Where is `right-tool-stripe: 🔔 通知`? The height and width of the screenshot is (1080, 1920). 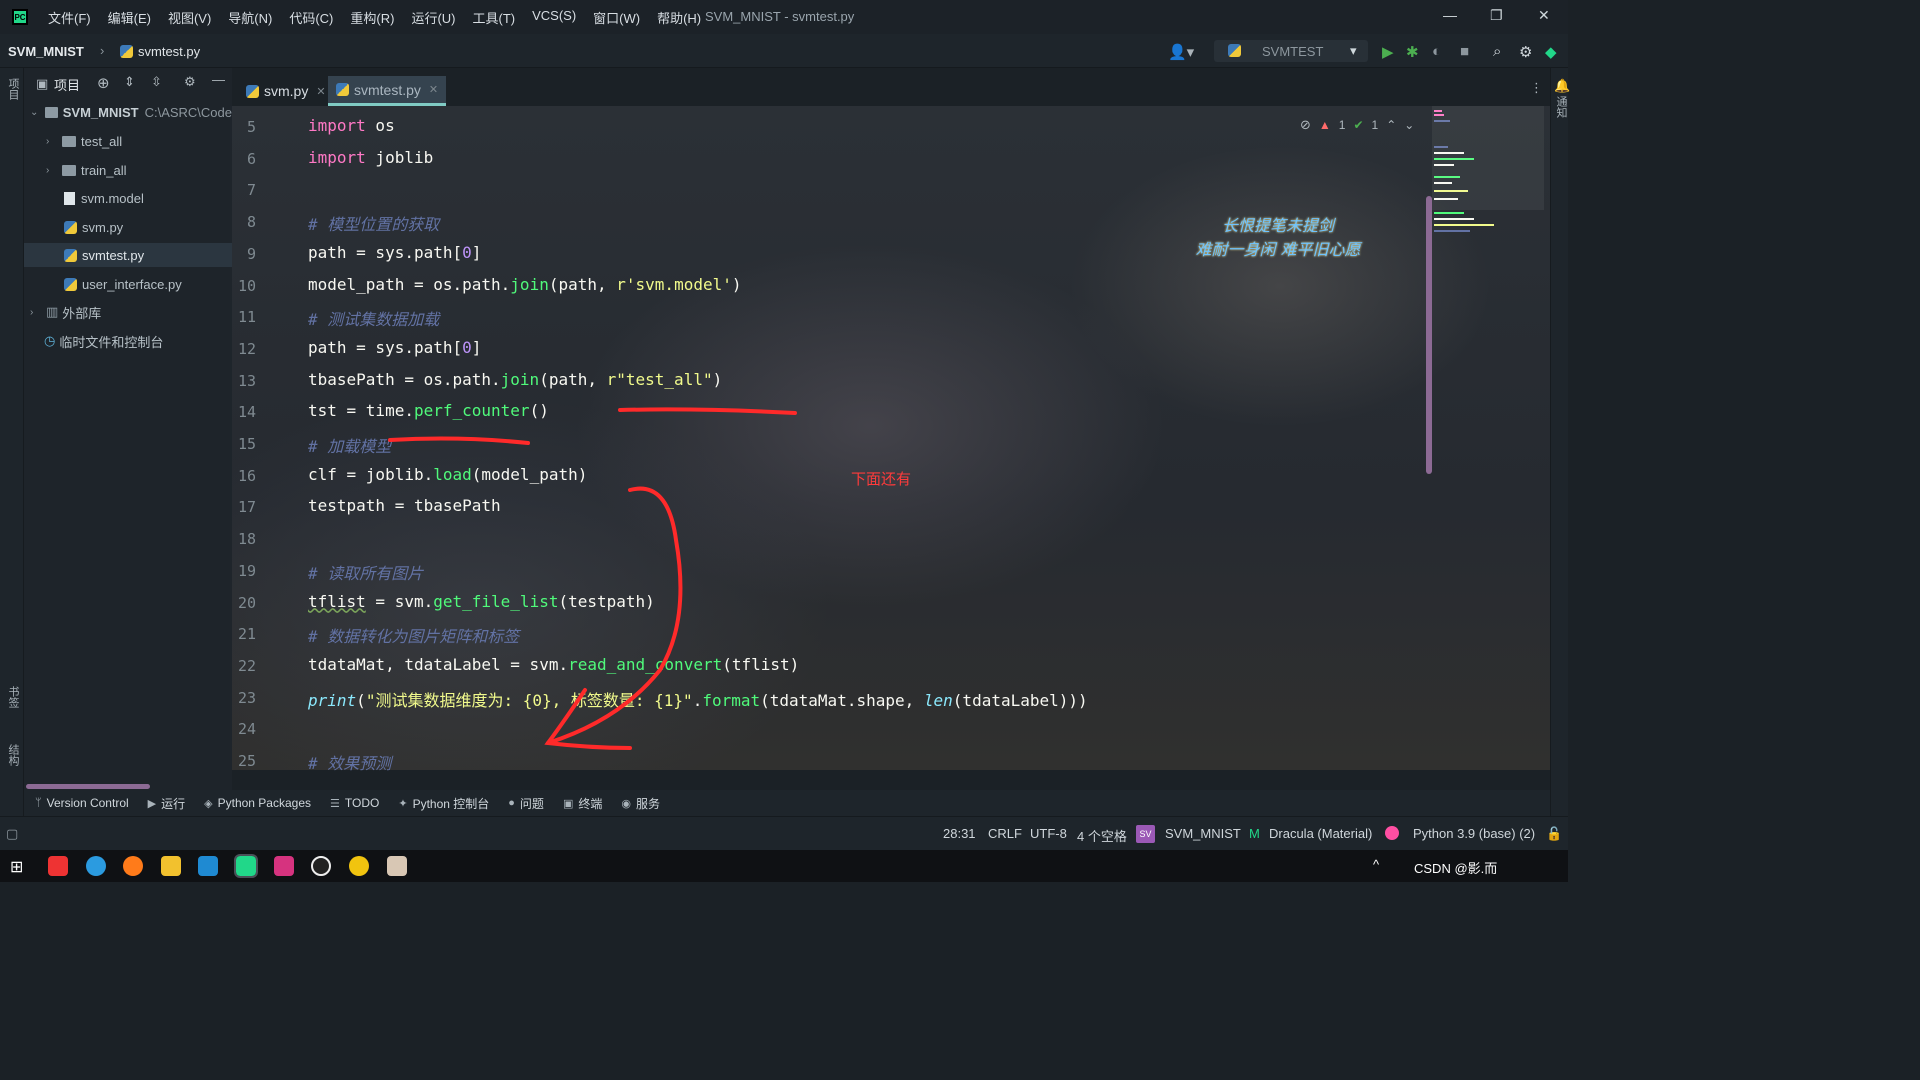 right-tool-stripe: 🔔 通知 is located at coordinates (1560, 442).